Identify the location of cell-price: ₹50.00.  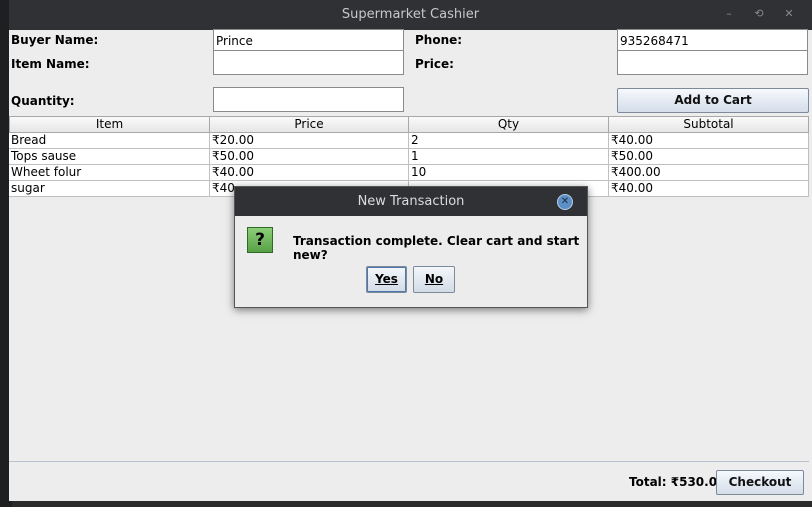
(309, 157).